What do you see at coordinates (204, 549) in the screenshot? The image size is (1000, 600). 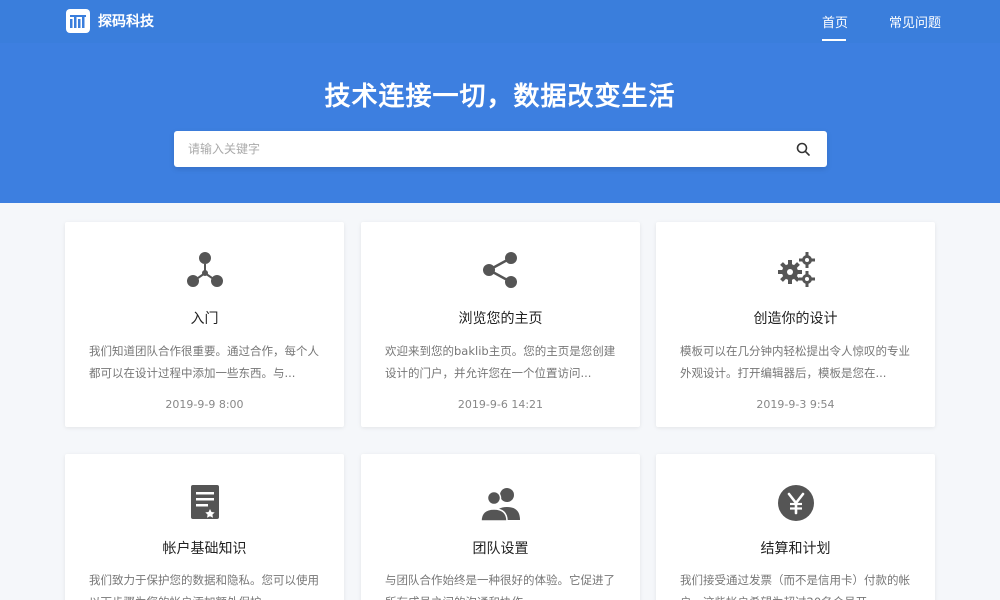 I see `card-title: 帐户基础知识` at bounding box center [204, 549].